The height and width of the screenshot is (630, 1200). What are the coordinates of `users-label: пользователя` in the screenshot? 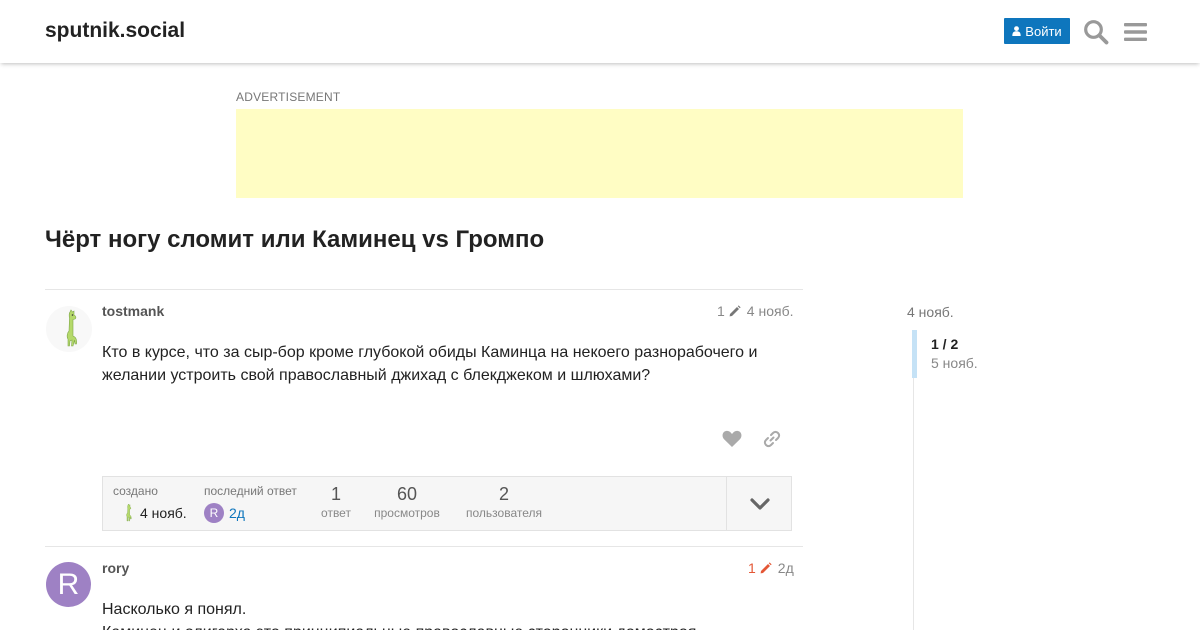 It's located at (504, 513).